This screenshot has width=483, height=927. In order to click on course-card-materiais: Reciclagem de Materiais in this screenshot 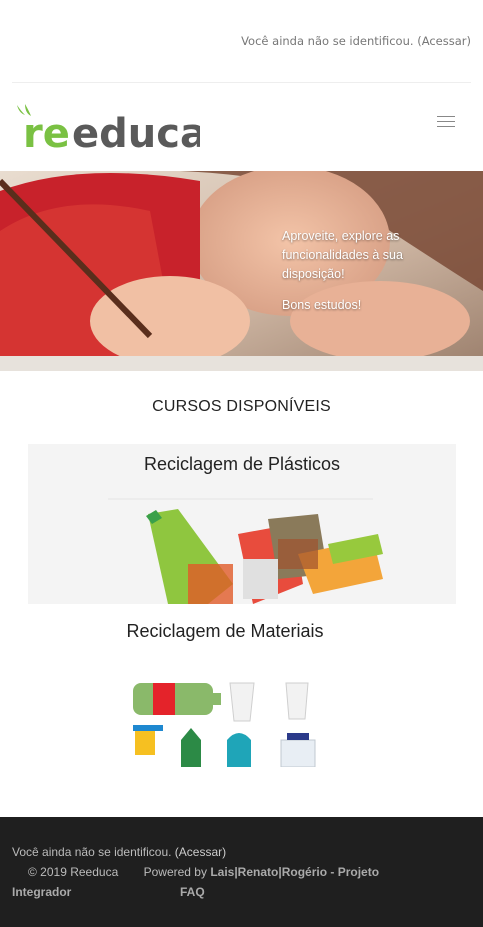, I will do `click(225, 691)`.